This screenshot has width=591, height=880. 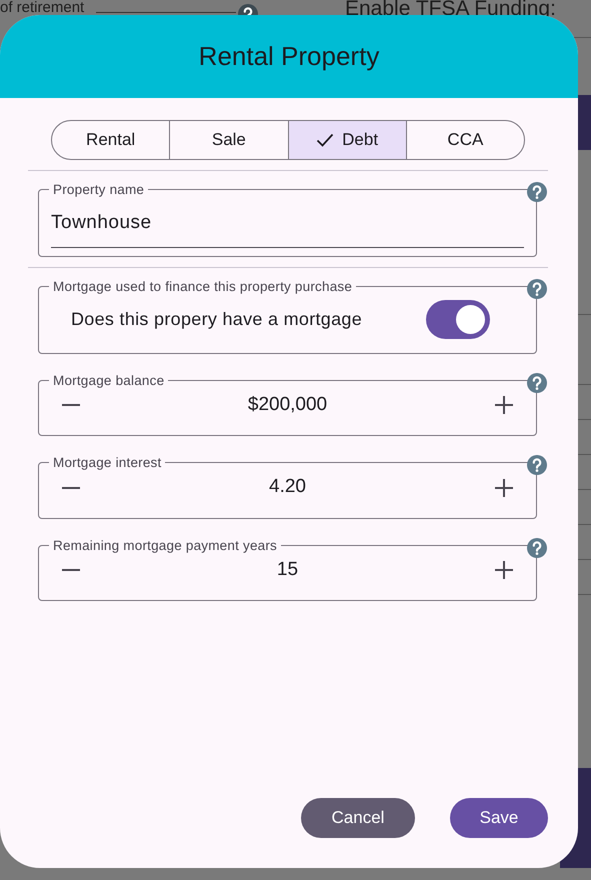 What do you see at coordinates (111, 140) in the screenshot?
I see `segment-tab: Rental` at bounding box center [111, 140].